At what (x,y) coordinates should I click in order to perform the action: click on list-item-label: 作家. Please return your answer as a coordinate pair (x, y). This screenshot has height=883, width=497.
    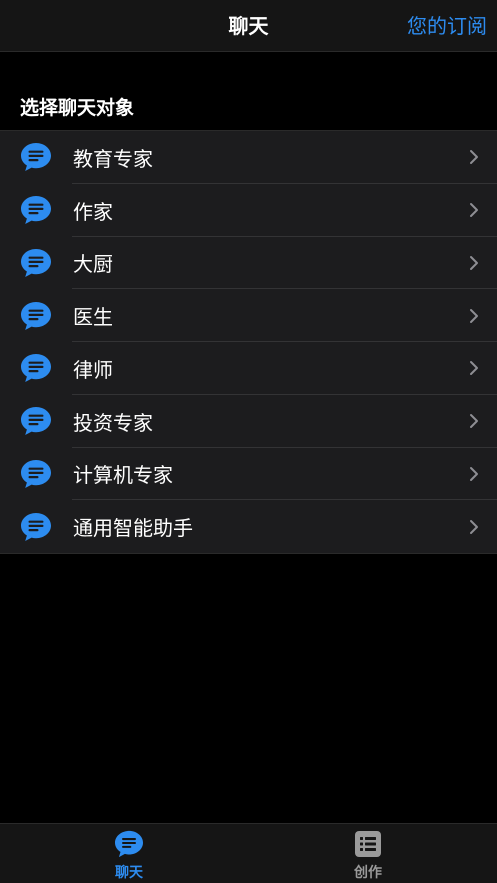
    Looking at the image, I should click on (93, 211).